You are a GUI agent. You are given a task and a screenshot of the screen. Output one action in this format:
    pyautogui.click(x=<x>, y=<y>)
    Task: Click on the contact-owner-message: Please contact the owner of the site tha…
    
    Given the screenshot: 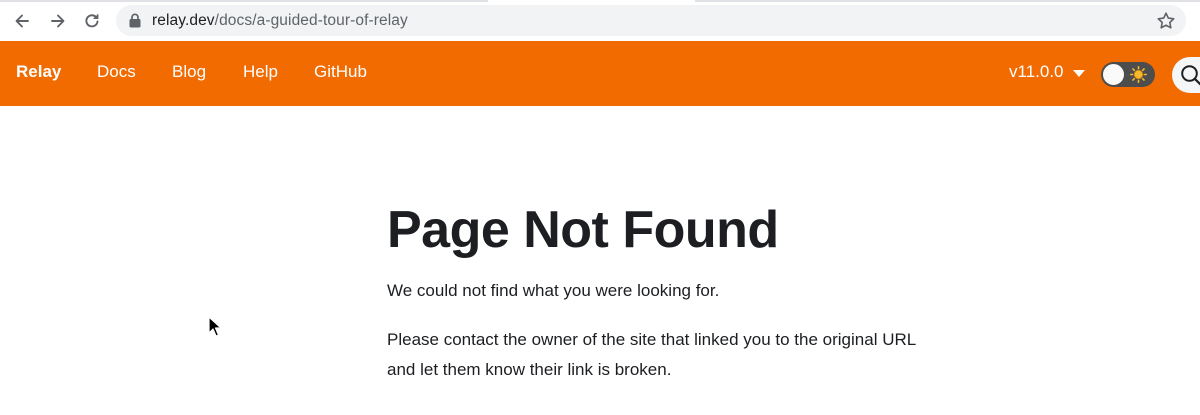 What is the action you would take?
    pyautogui.click(x=651, y=354)
    